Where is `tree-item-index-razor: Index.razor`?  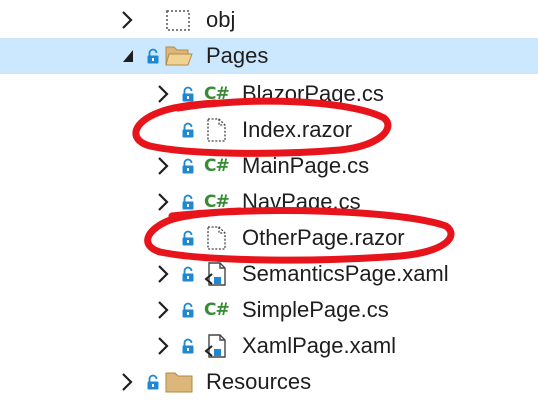
tree-item-index-razor: Index.razor is located at coordinates (269, 130).